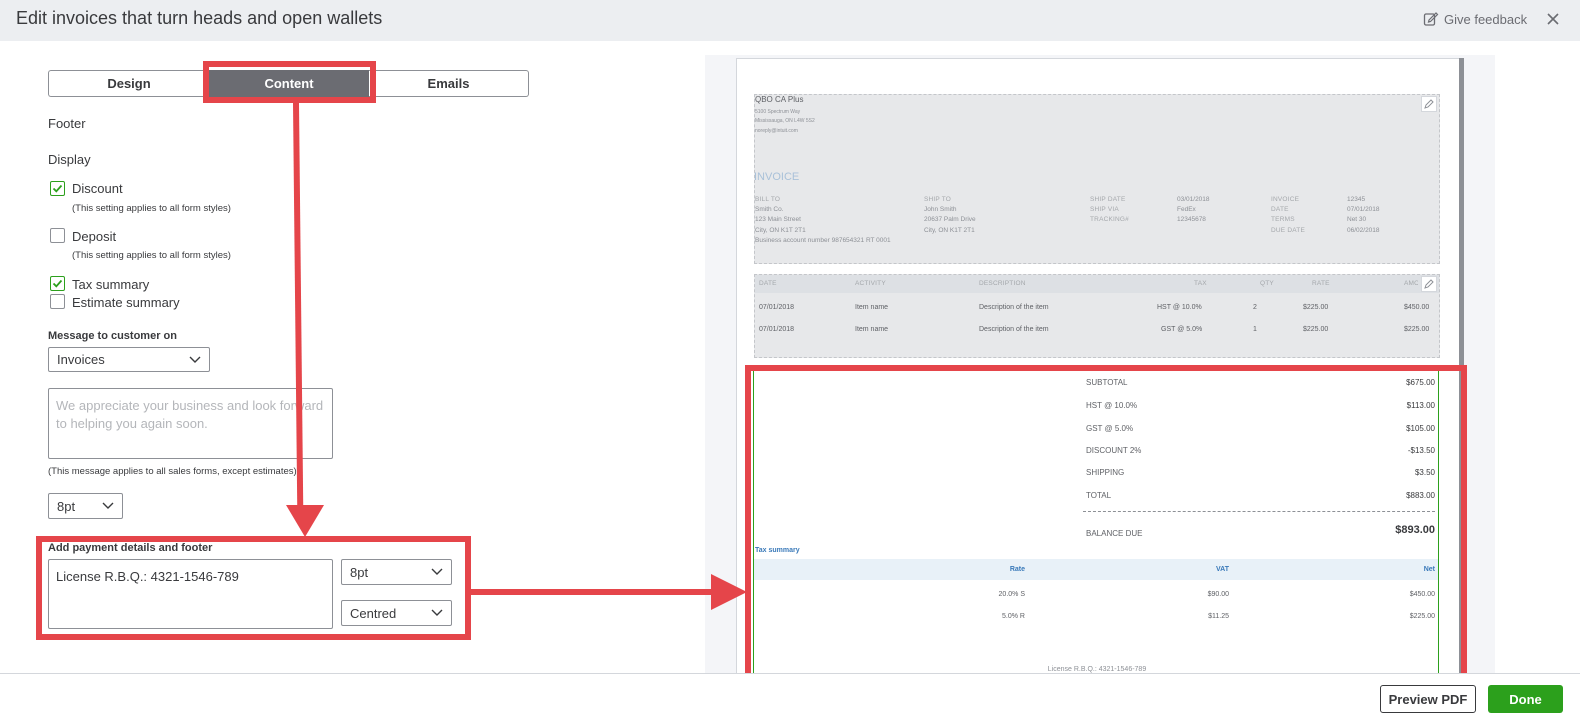  I want to click on message-form-select: Invoices, so click(129, 359).